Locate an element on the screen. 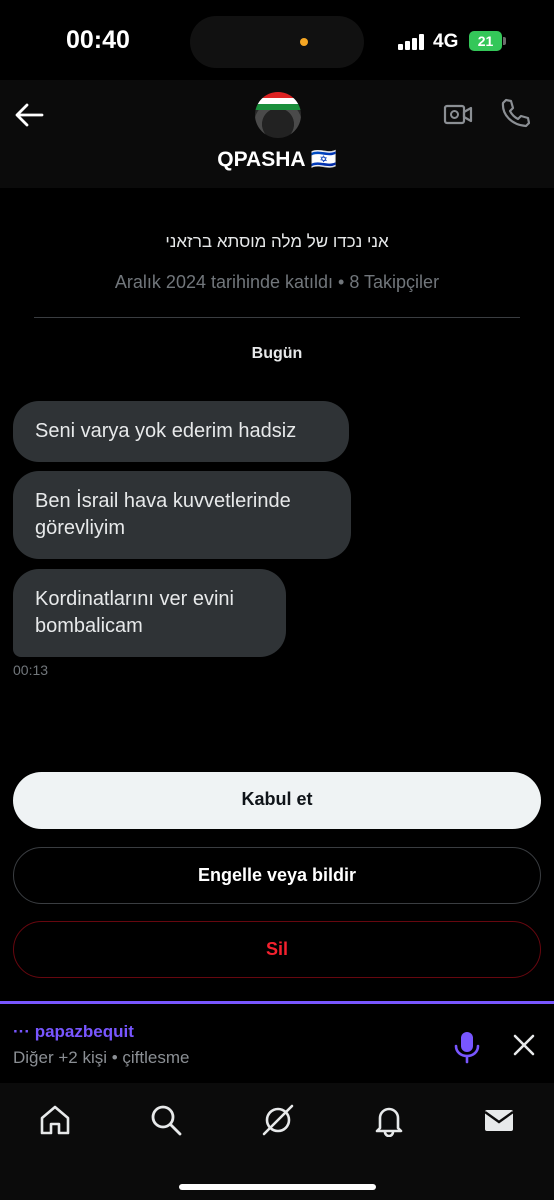 This screenshot has height=1200, width=554. dynamic-island is located at coordinates (277, 42).